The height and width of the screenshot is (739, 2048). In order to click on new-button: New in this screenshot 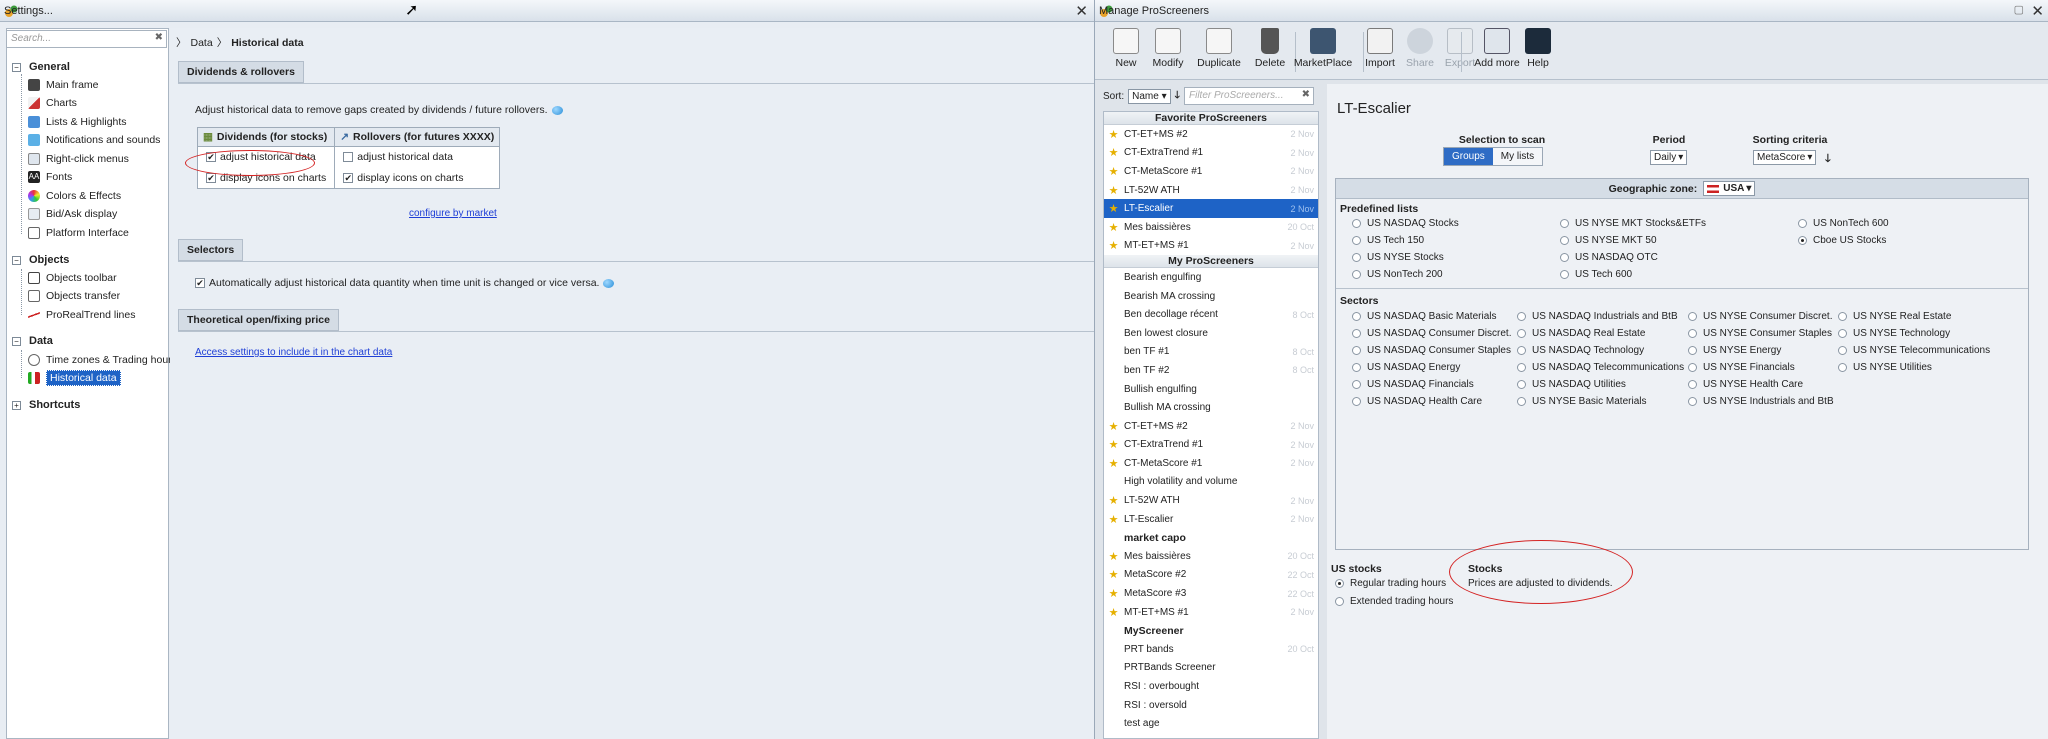, I will do `click(1126, 48)`.